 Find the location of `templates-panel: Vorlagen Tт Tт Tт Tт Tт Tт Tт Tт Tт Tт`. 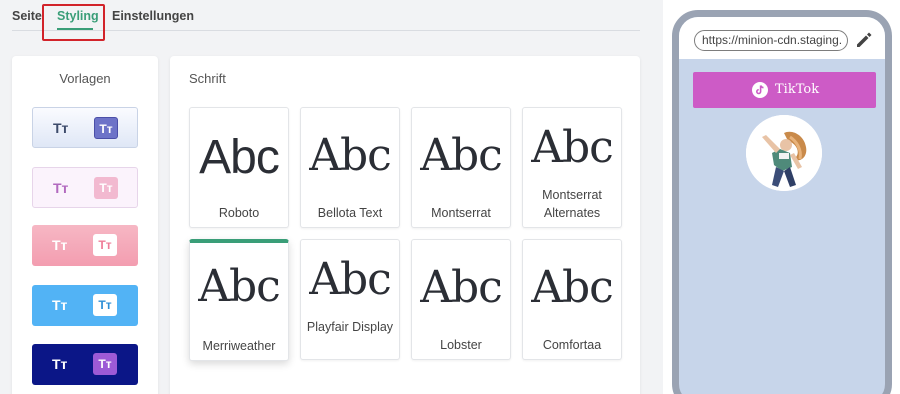

templates-panel: Vorlagen Tт Tт Tт Tт Tт Tт Tт Tт Tт Tт is located at coordinates (85, 225).